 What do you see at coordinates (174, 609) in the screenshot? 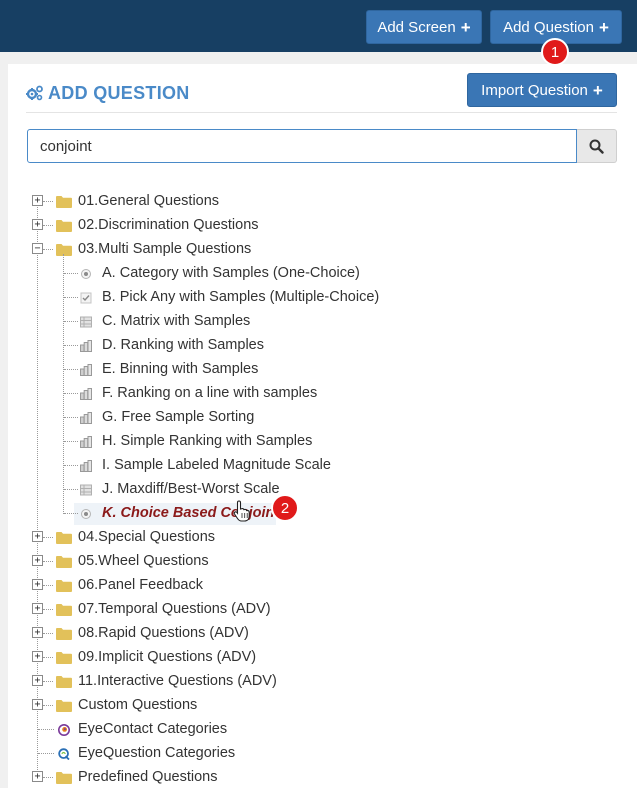
I see `tree-folder-after-3: 07.Temporal Questions (ADV)` at bounding box center [174, 609].